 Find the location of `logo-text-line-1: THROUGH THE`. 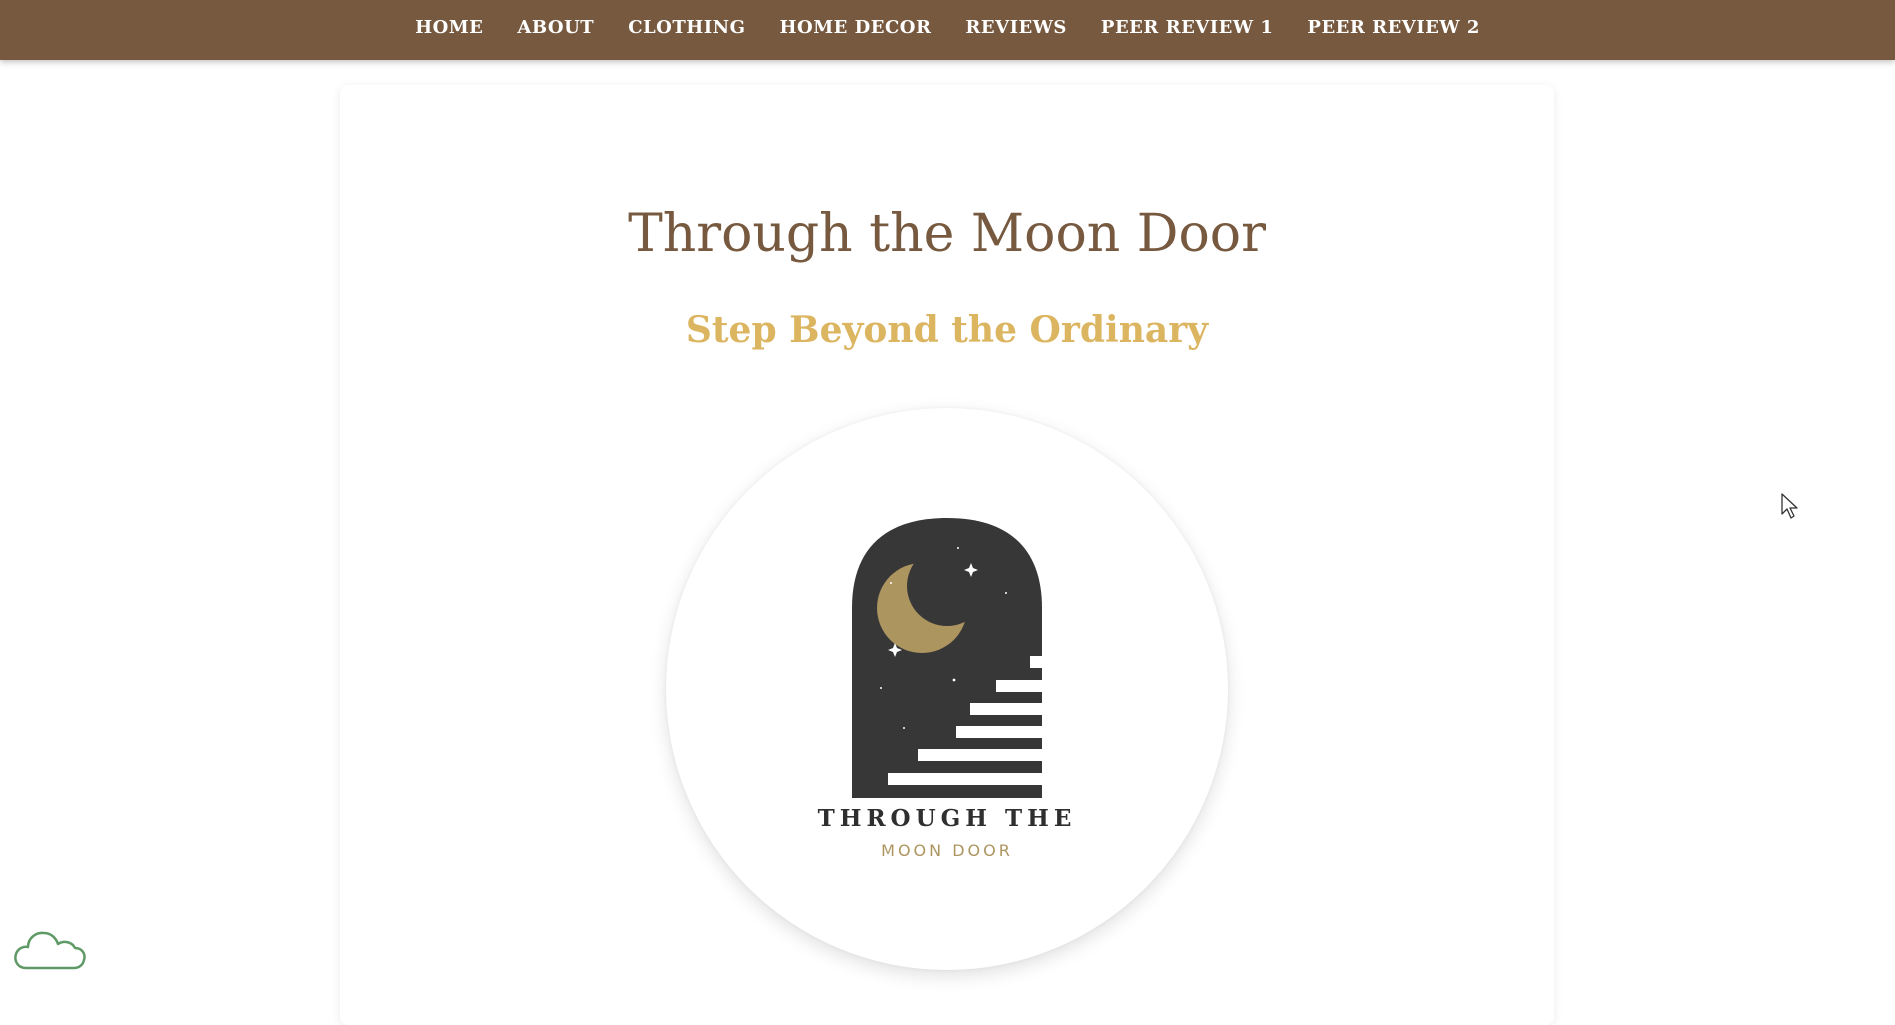

logo-text-line-1: THROUGH THE is located at coordinates (947, 818).